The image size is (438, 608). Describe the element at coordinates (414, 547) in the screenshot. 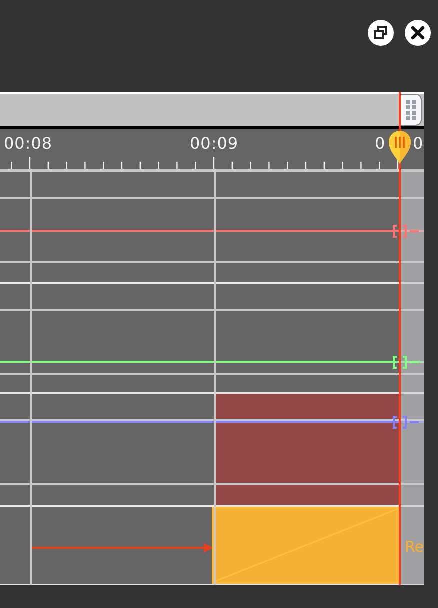

I see `clip-label: Re` at that location.